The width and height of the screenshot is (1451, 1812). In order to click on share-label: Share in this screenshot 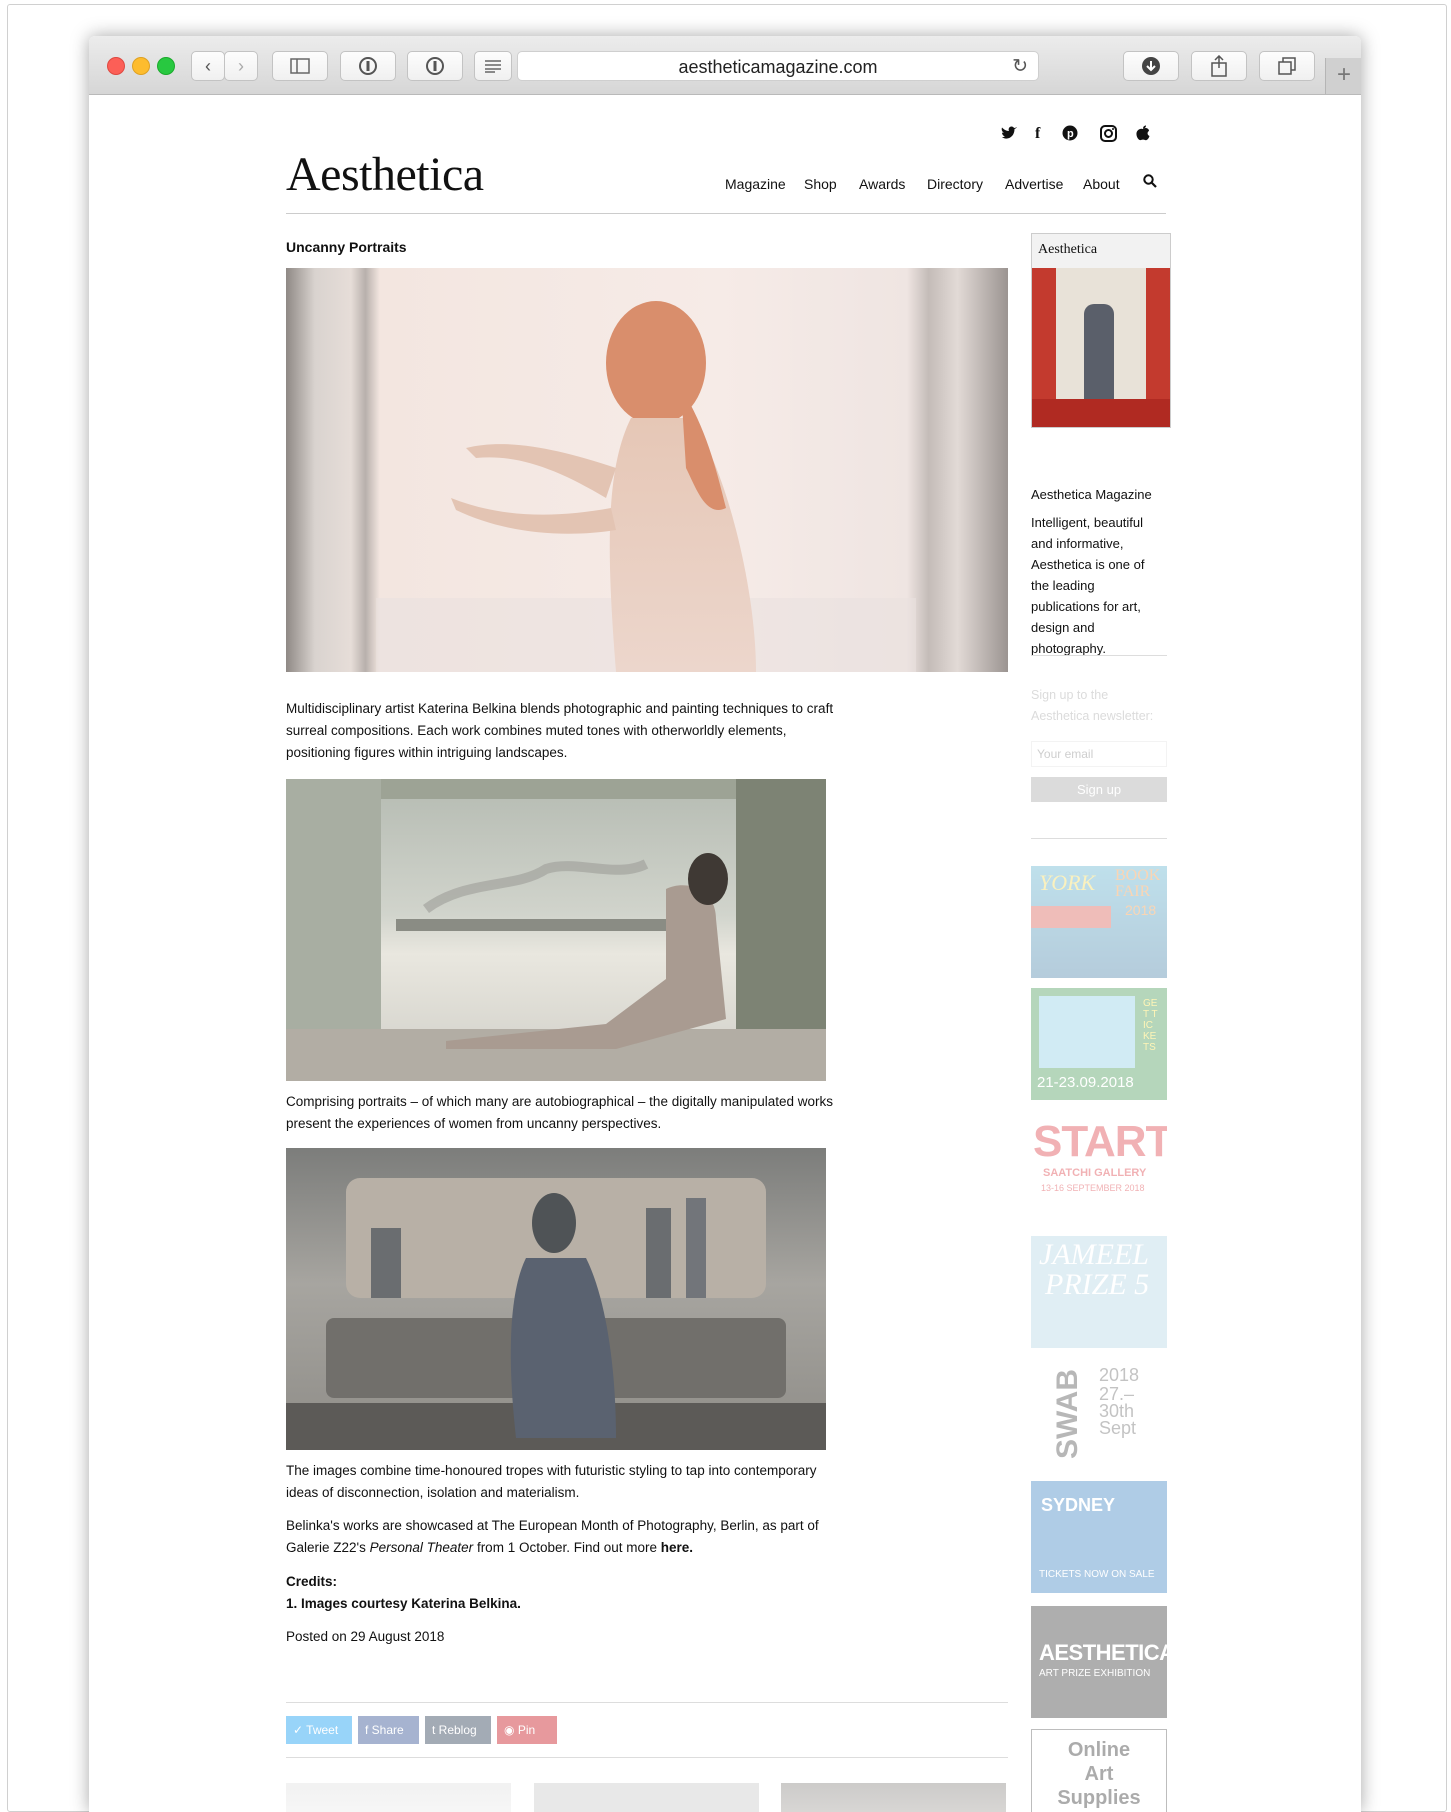, I will do `click(387, 1730)`.